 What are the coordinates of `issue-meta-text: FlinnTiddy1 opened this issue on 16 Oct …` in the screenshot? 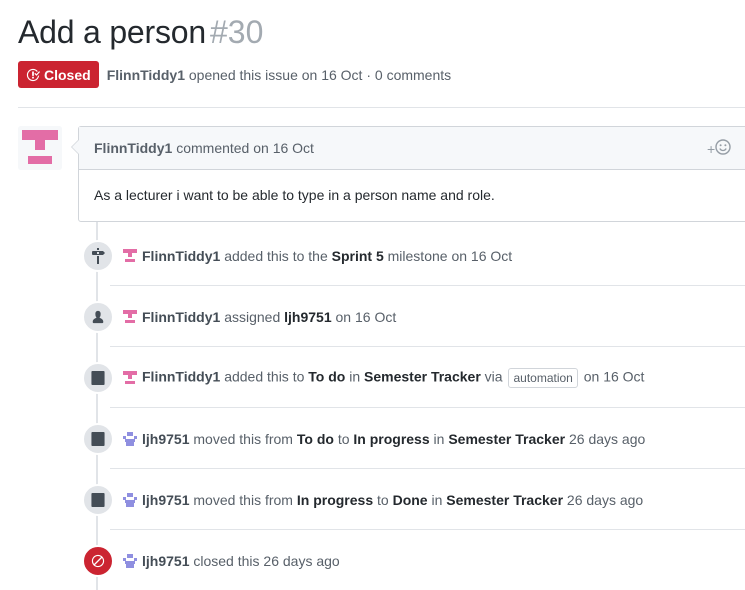 It's located at (279, 75).